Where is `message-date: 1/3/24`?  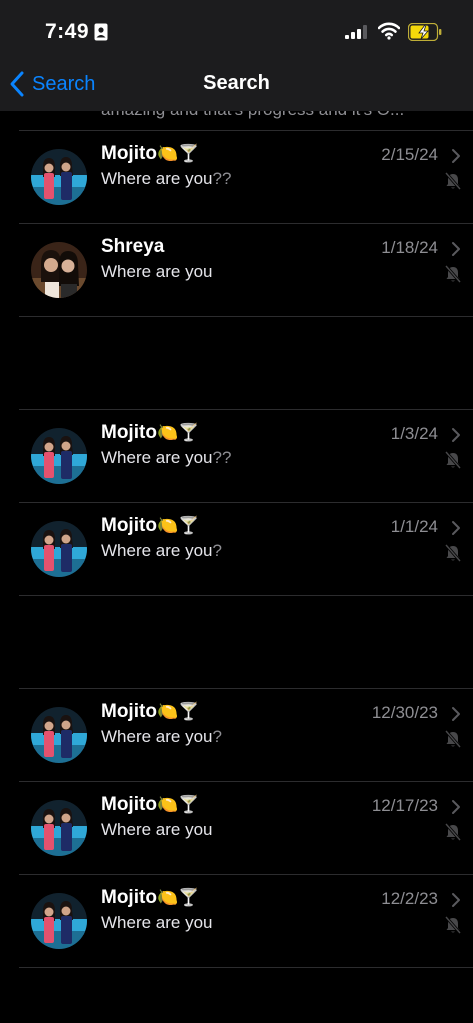 message-date: 1/3/24 is located at coordinates (414, 433).